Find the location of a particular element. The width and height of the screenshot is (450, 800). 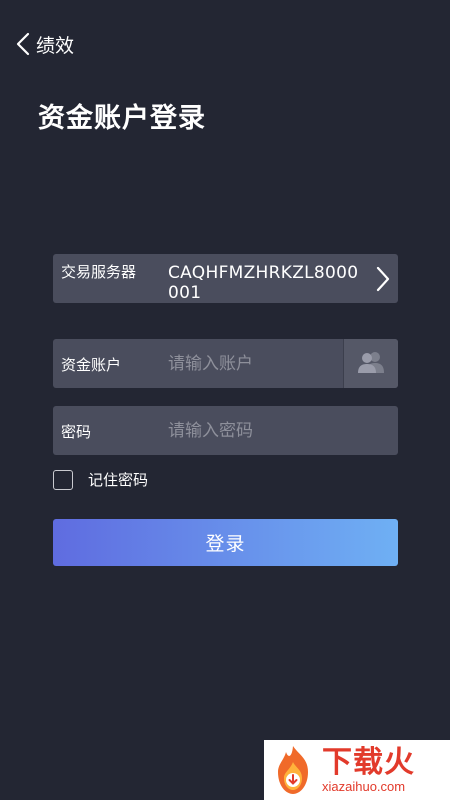

remember-password-toggle: 记住密码 is located at coordinates (100, 479).